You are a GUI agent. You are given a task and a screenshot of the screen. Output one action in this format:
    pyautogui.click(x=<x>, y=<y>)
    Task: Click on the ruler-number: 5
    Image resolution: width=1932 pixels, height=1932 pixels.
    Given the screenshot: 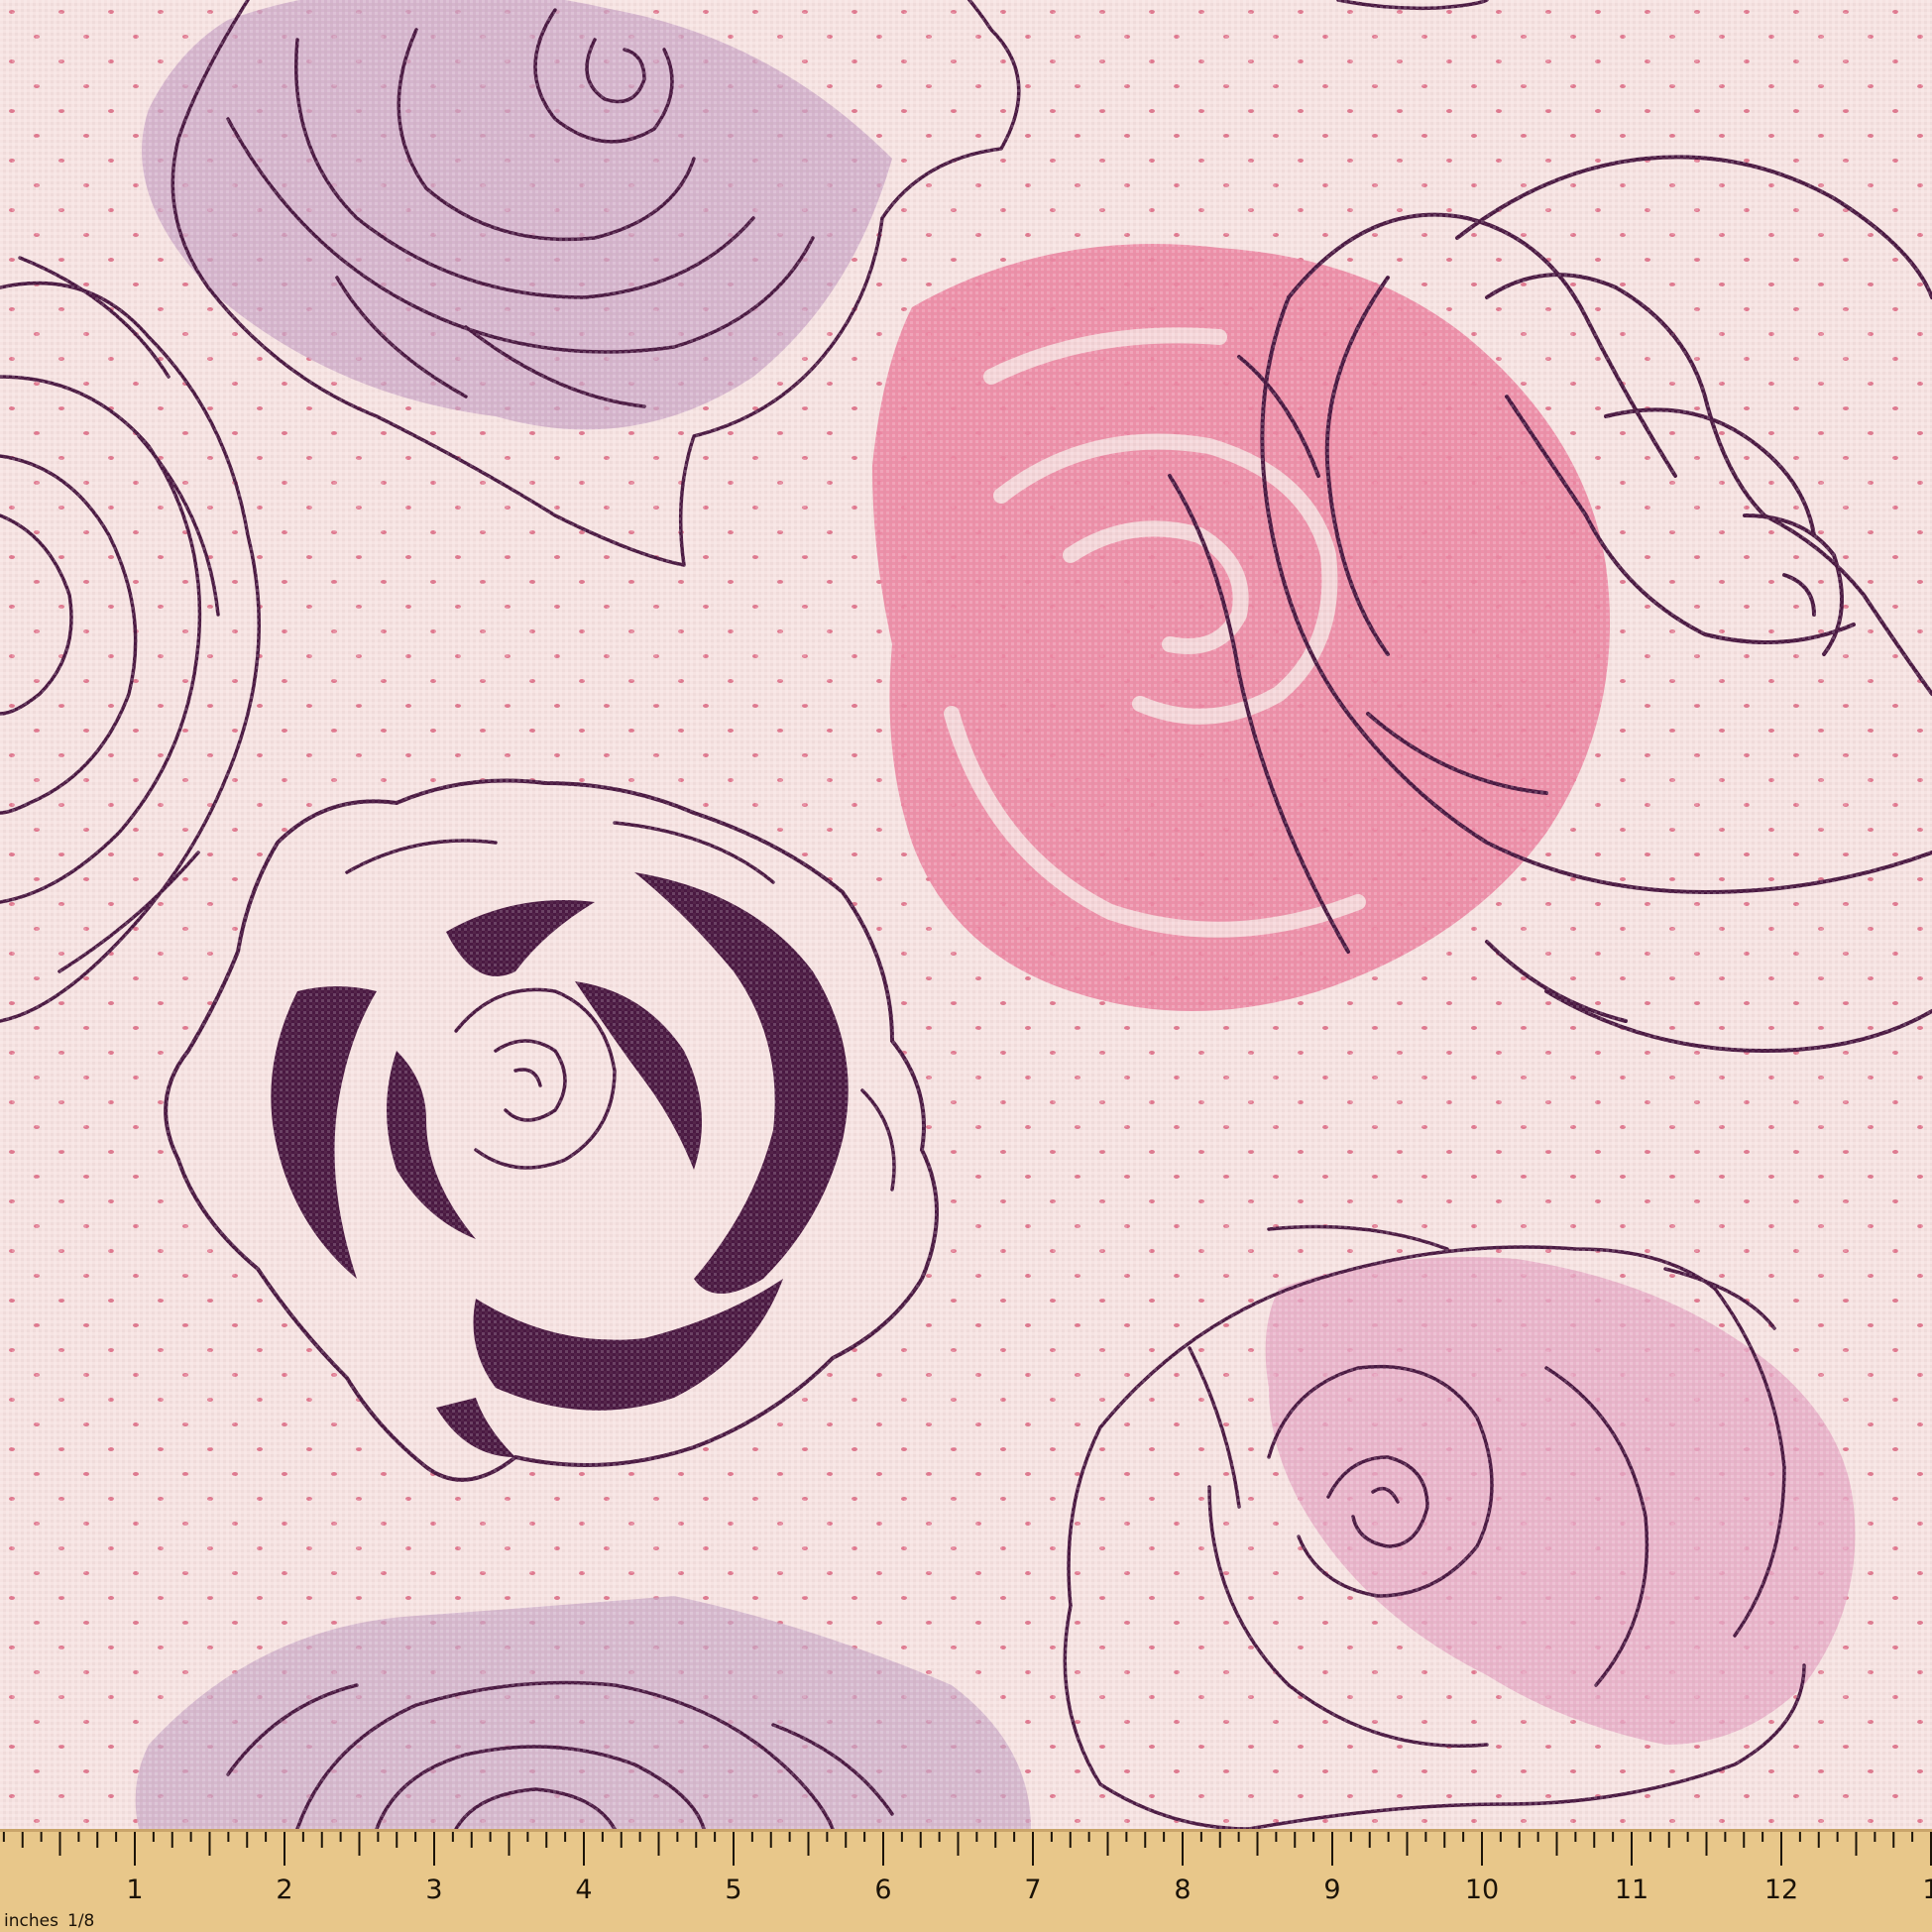 What is the action you would take?
    pyautogui.click(x=733, y=1890)
    